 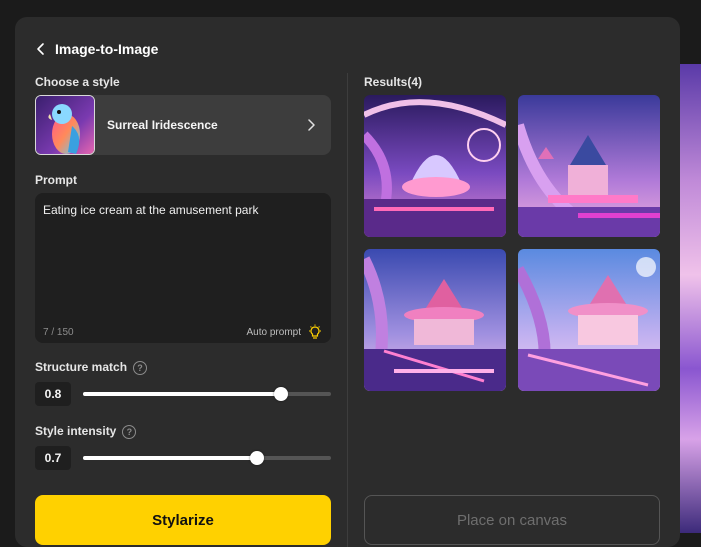 I want to click on chevron-left-icon, so click(x=41, y=49).